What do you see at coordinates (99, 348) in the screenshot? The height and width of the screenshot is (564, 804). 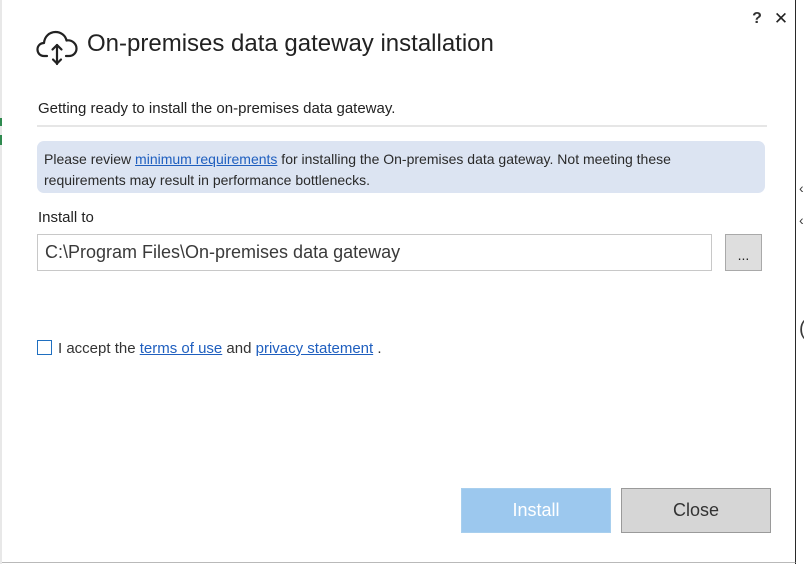 I see `accept-prefix: I accept the` at bounding box center [99, 348].